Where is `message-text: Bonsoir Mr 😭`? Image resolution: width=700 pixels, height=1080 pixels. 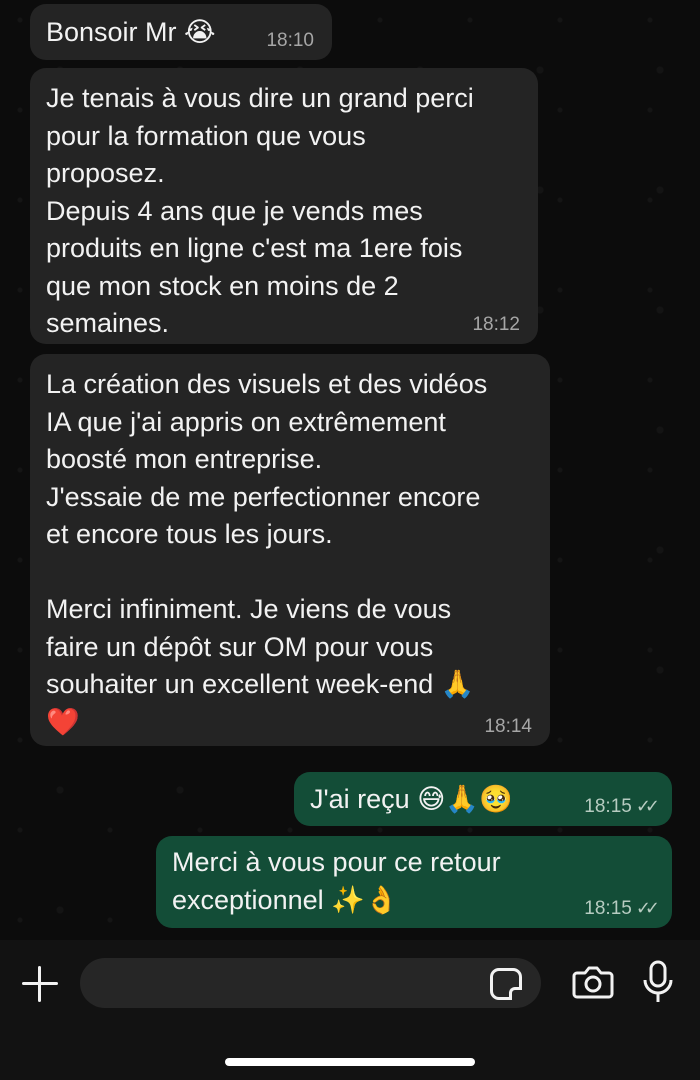
message-text: Bonsoir Mr 😭 is located at coordinates (131, 32).